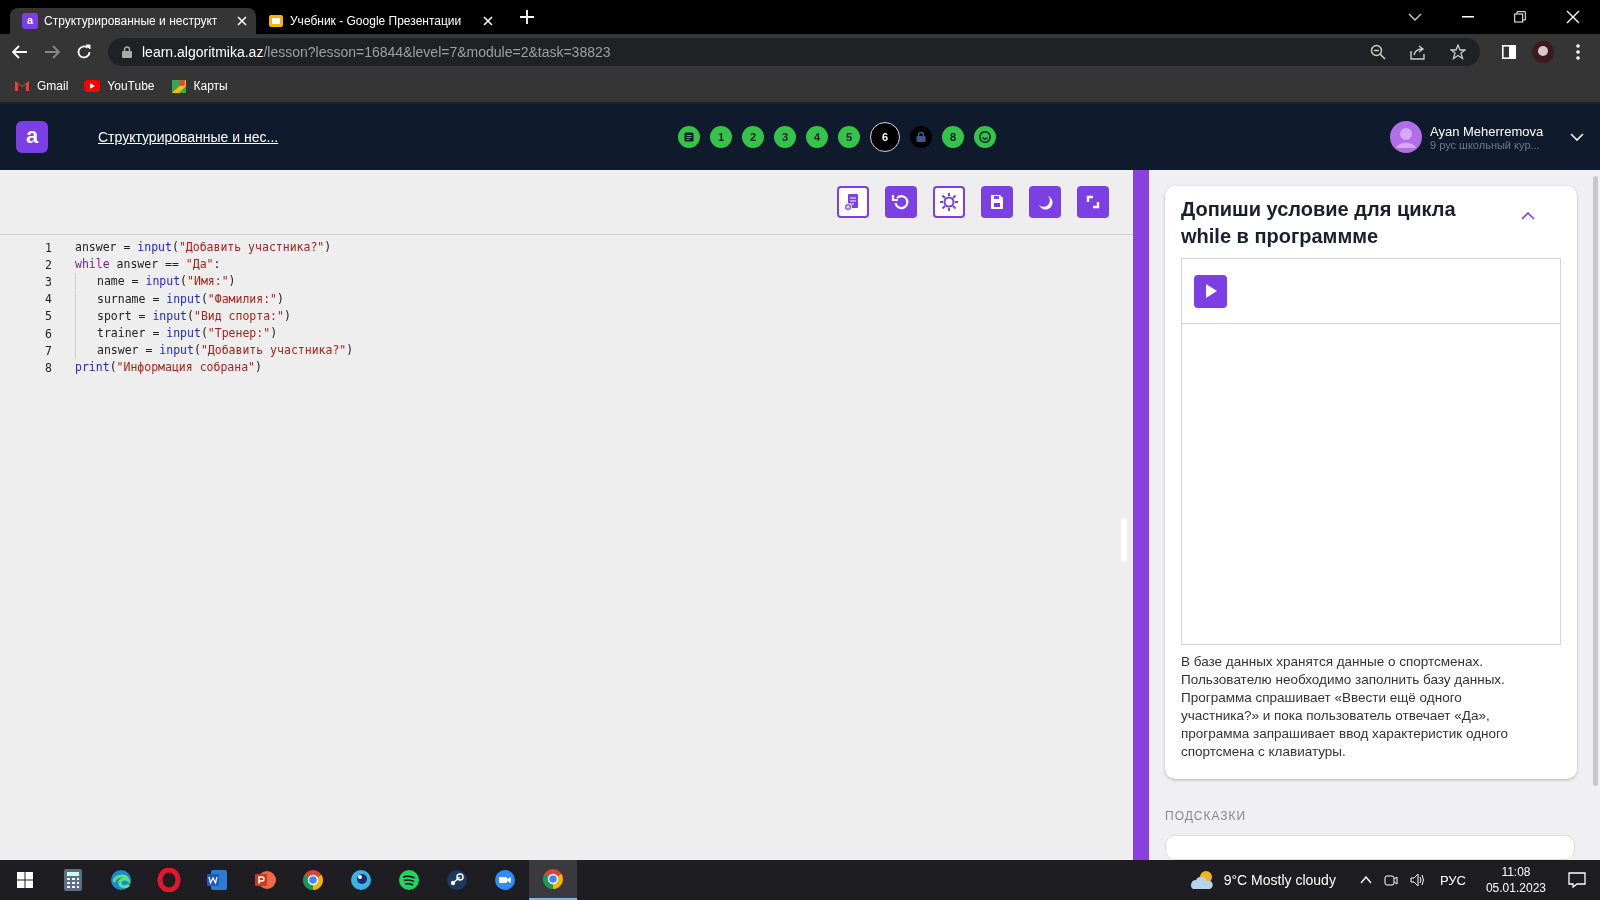 Image resolution: width=1600 pixels, height=900 pixels. I want to click on weather-text: 9°C Mostly cloudy, so click(1279, 880).